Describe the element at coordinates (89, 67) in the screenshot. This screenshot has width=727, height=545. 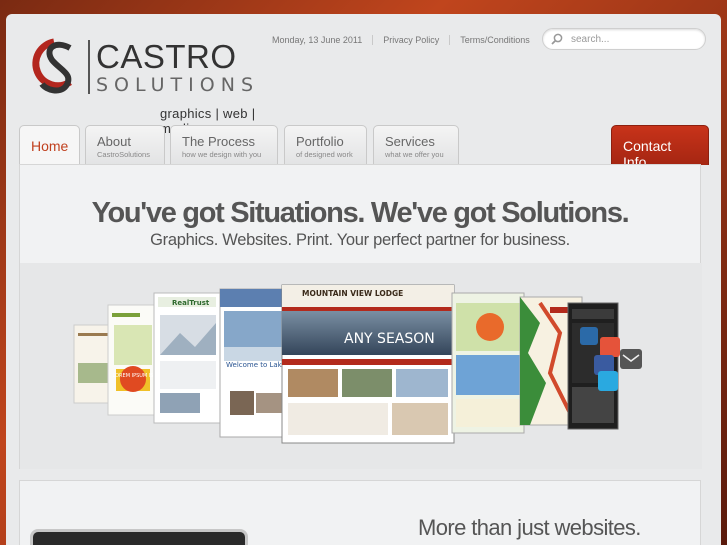
I see `logo-divider` at that location.